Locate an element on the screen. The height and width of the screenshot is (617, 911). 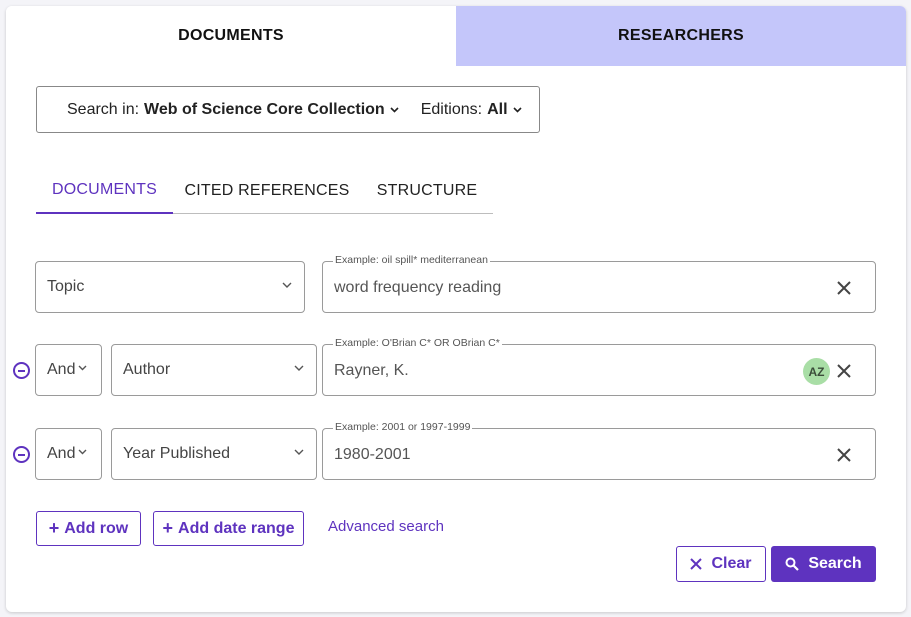
editions-select: All is located at coordinates (504, 109).